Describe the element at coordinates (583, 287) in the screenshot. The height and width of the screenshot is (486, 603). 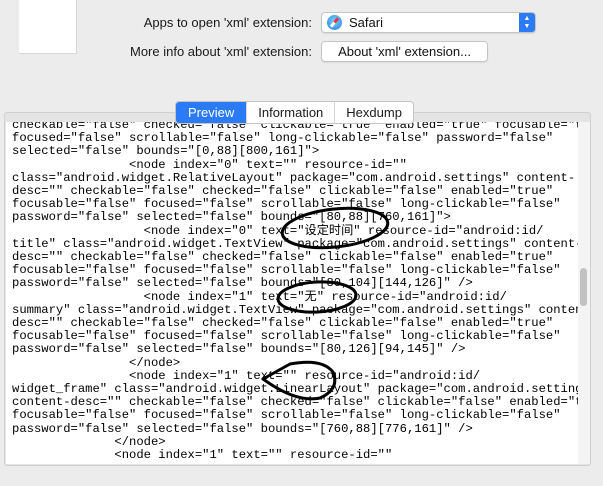
I see `scrollbar-thumb` at that location.